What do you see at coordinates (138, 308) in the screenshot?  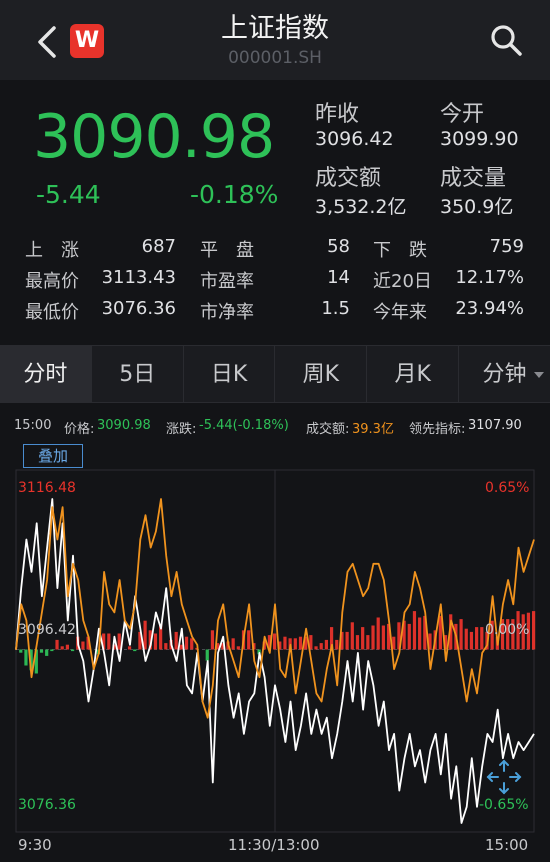 I see `low-value: 3076.36` at bounding box center [138, 308].